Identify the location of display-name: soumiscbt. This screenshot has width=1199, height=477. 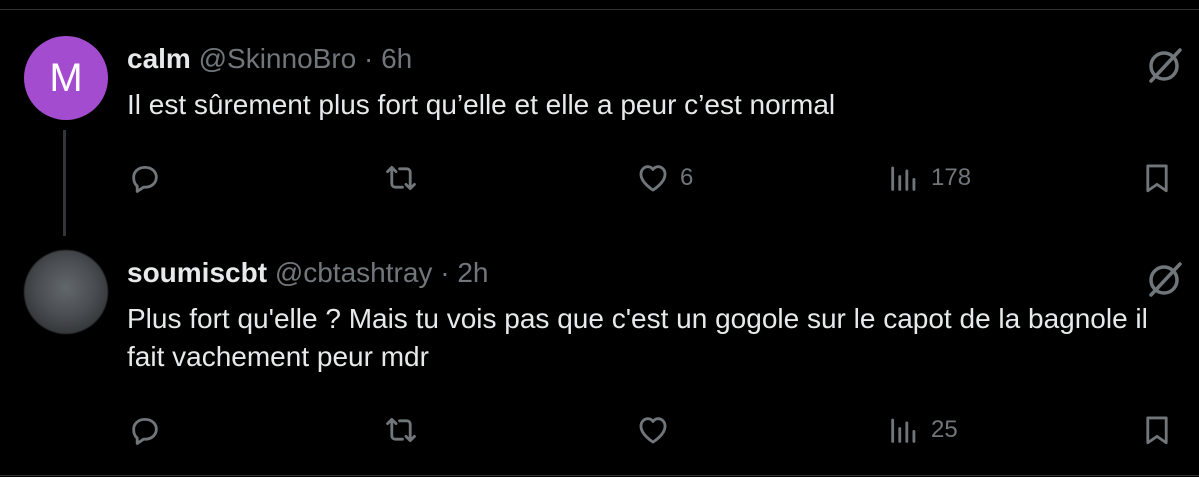
(197, 272).